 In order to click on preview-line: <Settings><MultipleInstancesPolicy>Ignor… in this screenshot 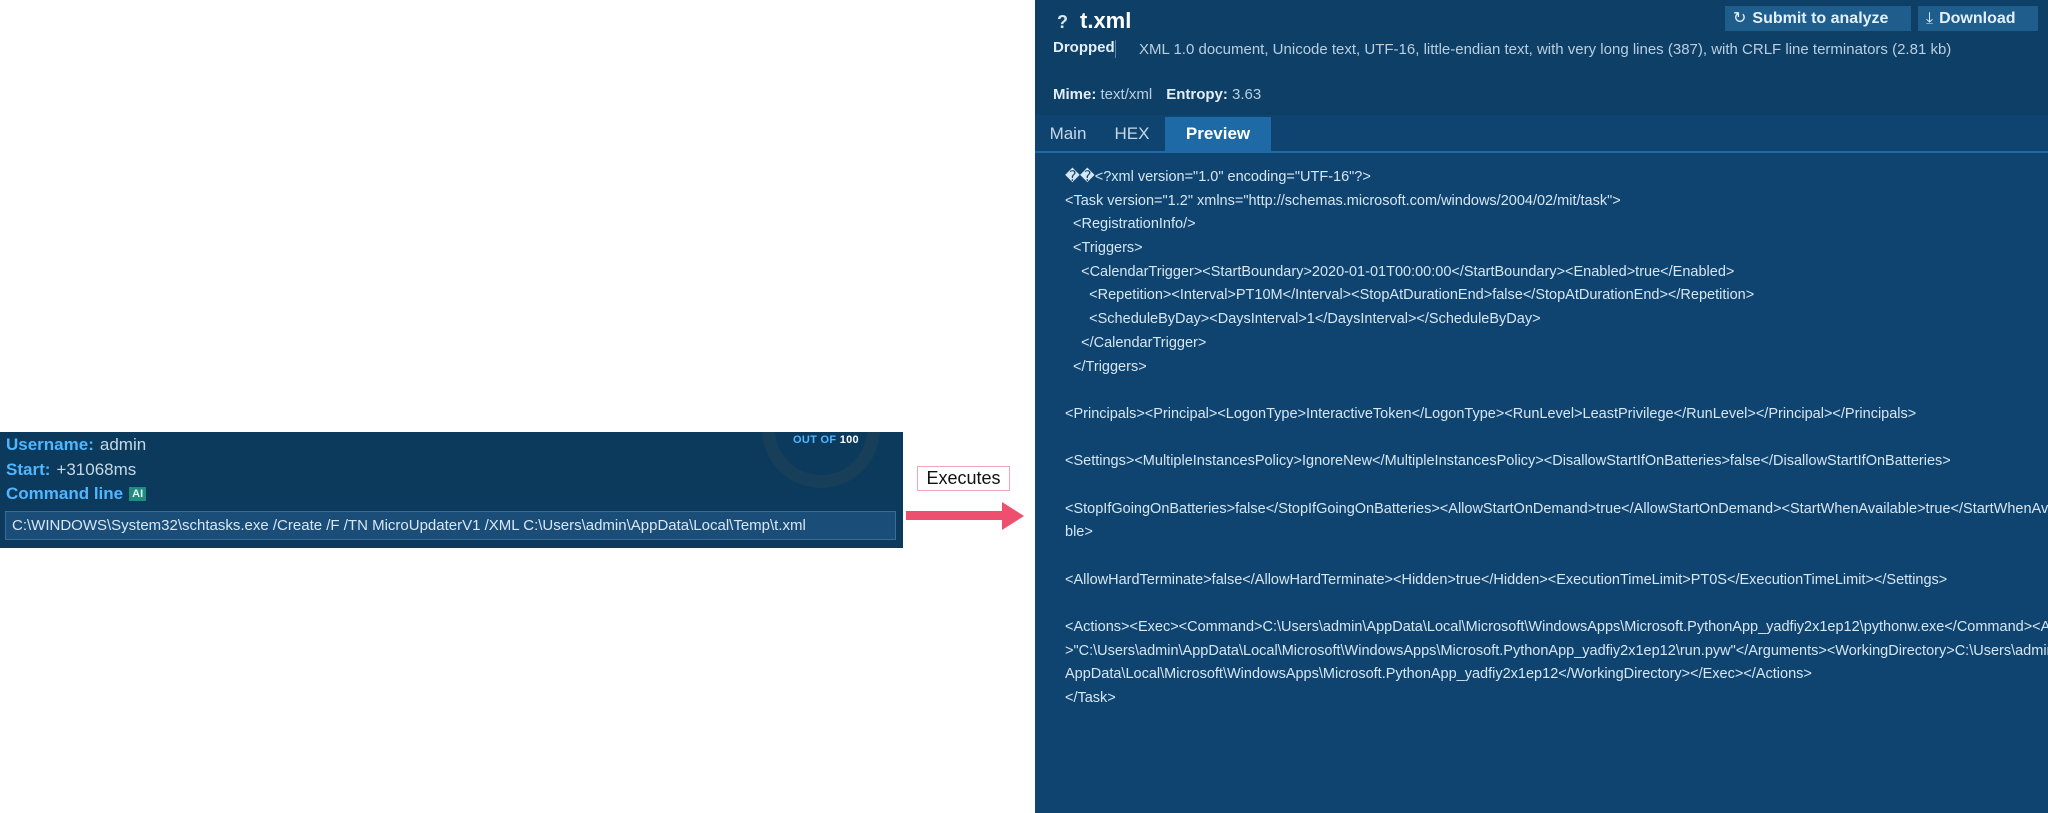, I will do `click(1508, 461)`.